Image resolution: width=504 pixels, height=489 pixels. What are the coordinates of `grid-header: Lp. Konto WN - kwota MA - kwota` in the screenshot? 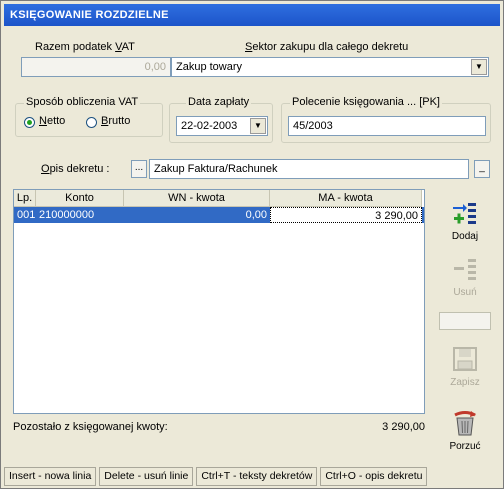 It's located at (219, 198).